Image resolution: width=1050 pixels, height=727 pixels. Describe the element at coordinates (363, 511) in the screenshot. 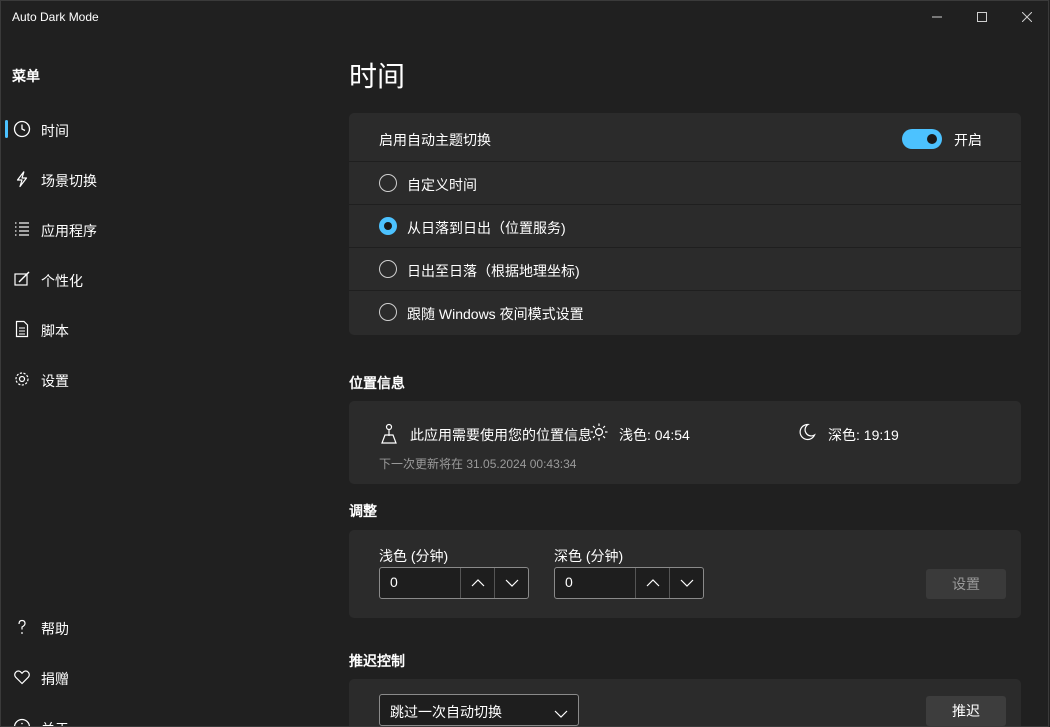

I see `adjust-section-title: 调整` at that location.